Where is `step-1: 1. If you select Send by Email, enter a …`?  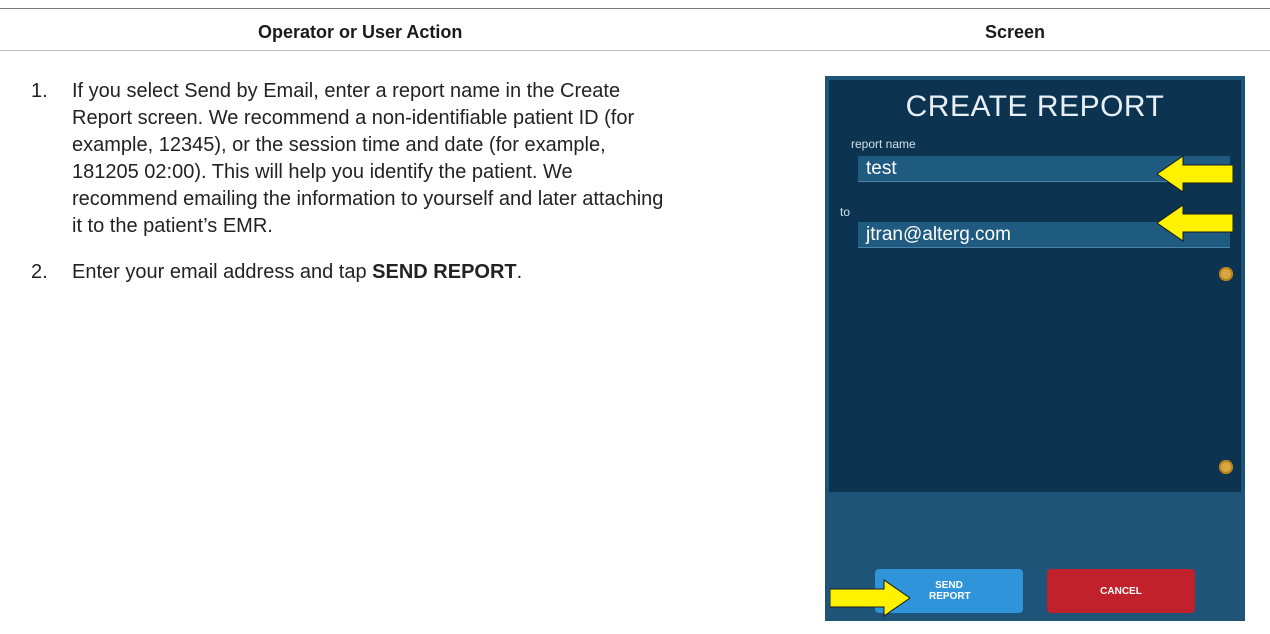
step-1: 1. If you select Send by Email, enter a … is located at coordinates (351, 159).